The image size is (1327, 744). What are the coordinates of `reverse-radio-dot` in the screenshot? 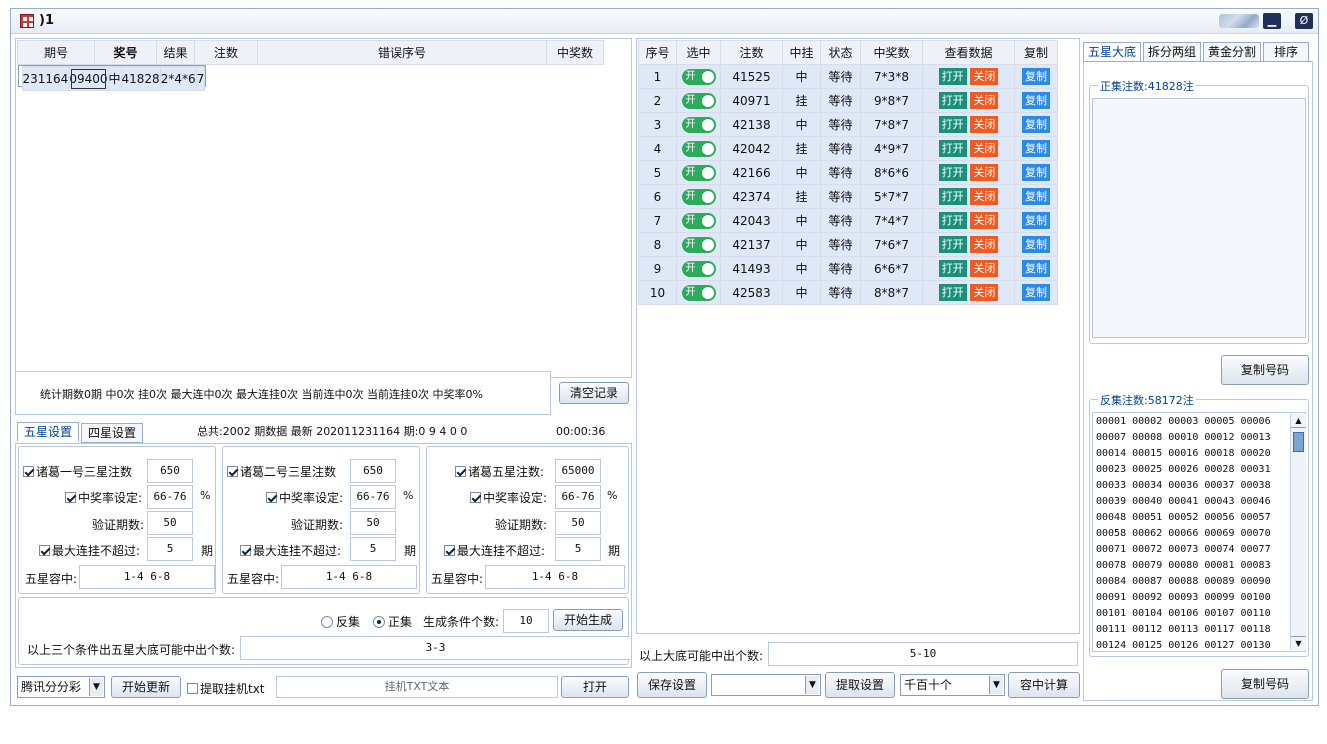 It's located at (327, 622).